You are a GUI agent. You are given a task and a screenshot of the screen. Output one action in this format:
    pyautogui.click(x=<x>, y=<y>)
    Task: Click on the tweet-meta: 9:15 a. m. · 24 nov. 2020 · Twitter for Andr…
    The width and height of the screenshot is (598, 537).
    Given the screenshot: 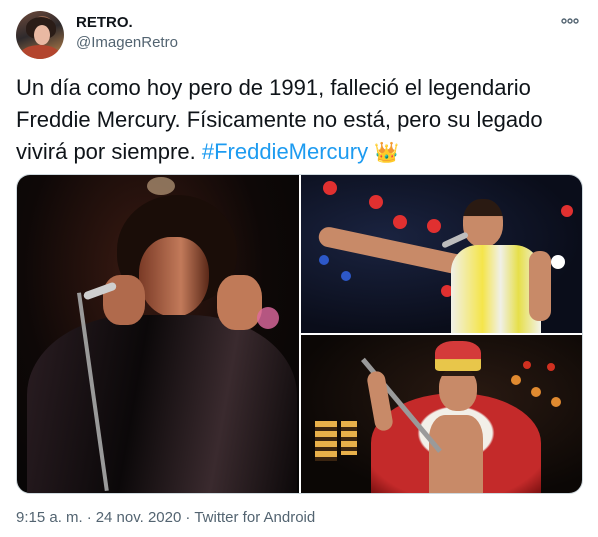 What is the action you would take?
    pyautogui.click(x=165, y=518)
    